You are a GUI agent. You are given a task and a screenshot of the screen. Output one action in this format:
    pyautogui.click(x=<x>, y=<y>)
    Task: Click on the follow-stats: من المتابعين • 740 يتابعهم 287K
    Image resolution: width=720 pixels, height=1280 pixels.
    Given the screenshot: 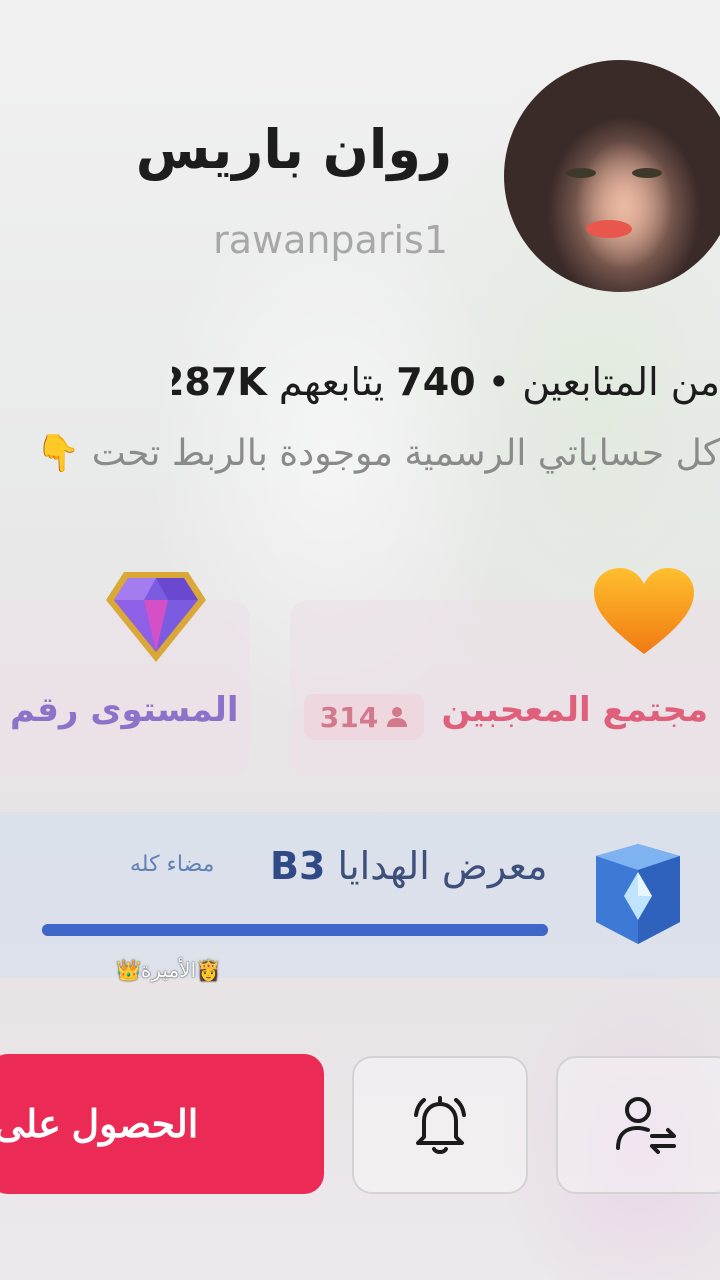 What is the action you would take?
    pyautogui.click(x=446, y=385)
    